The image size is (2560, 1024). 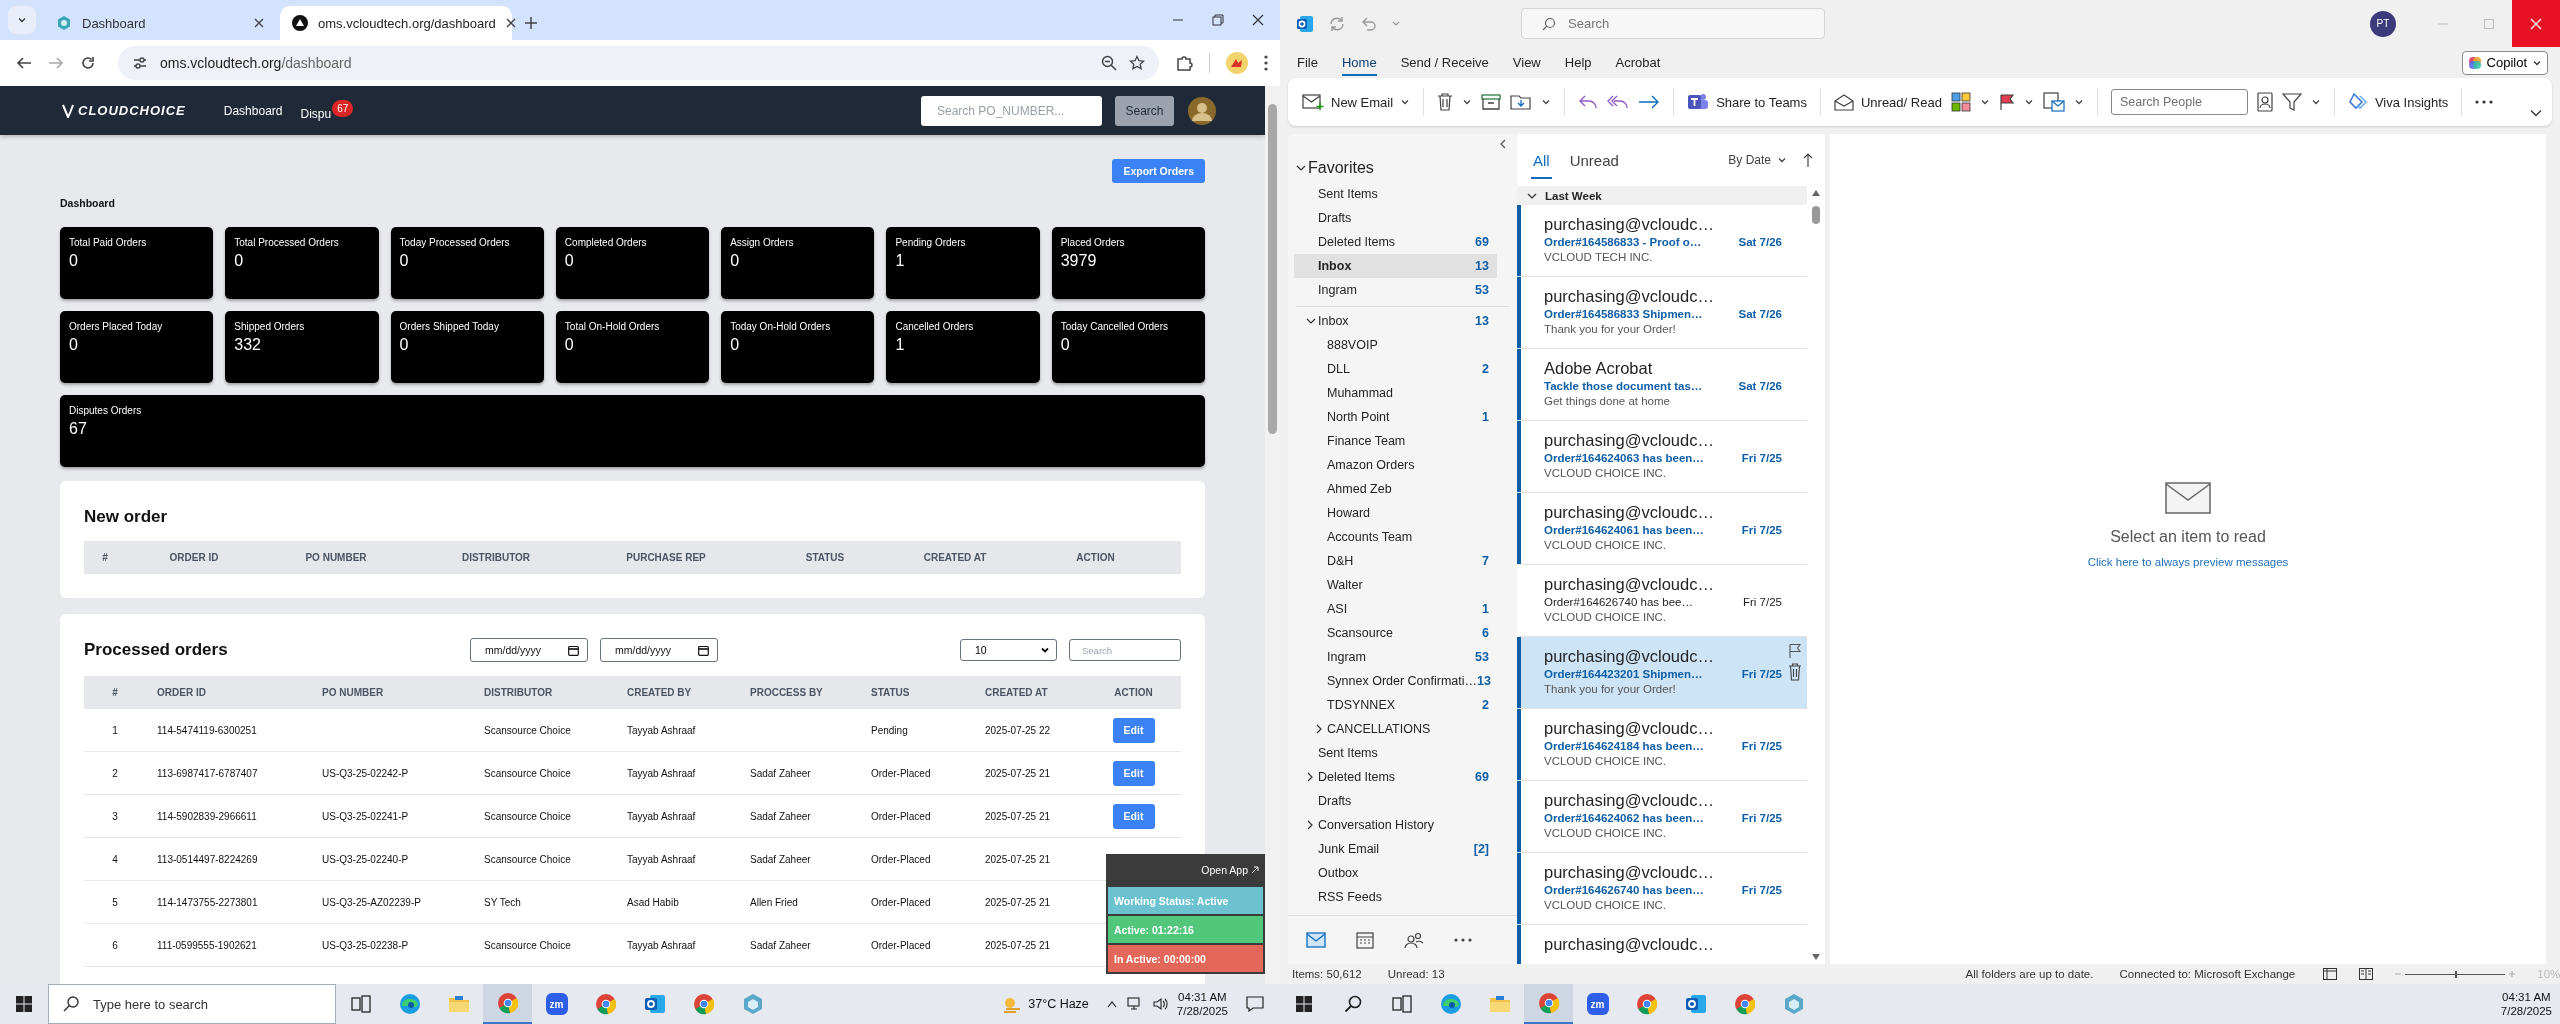 What do you see at coordinates (1395, 513) in the screenshot?
I see `folder-item: Howard` at bounding box center [1395, 513].